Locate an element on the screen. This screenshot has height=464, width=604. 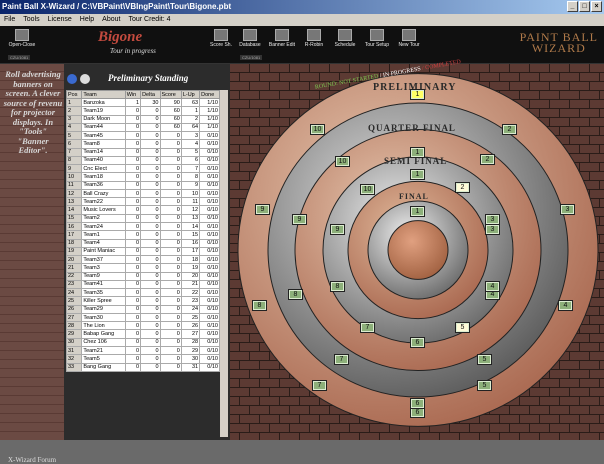
menu-tour-credit: Tour Credit: 4 is located at coordinates (149, 20).